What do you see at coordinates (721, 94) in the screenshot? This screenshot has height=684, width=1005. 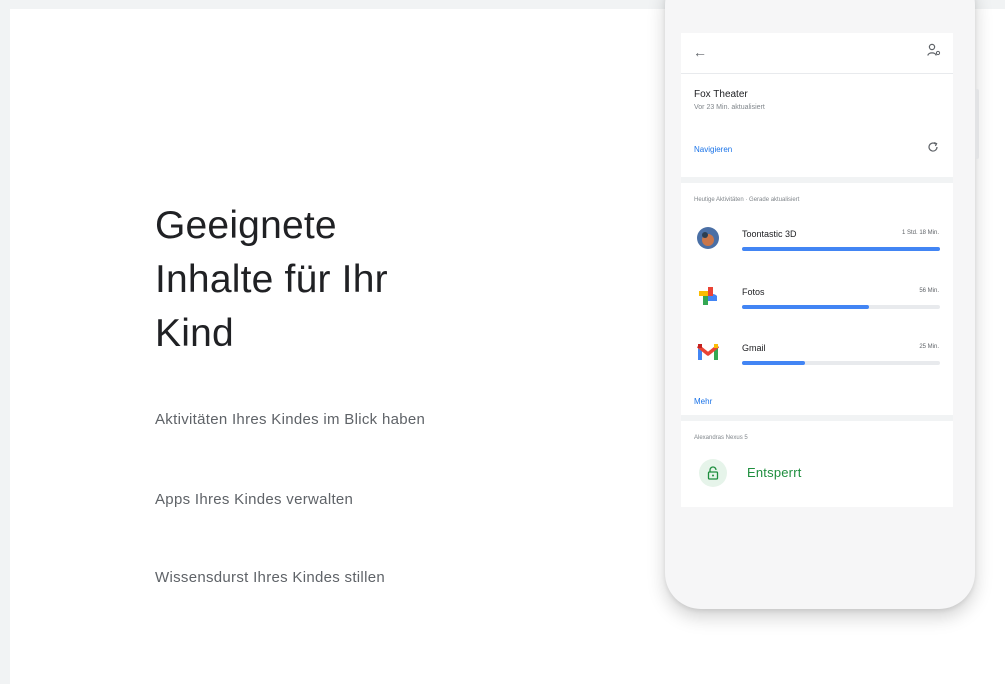 I see `location-place: Fox Theater` at bounding box center [721, 94].